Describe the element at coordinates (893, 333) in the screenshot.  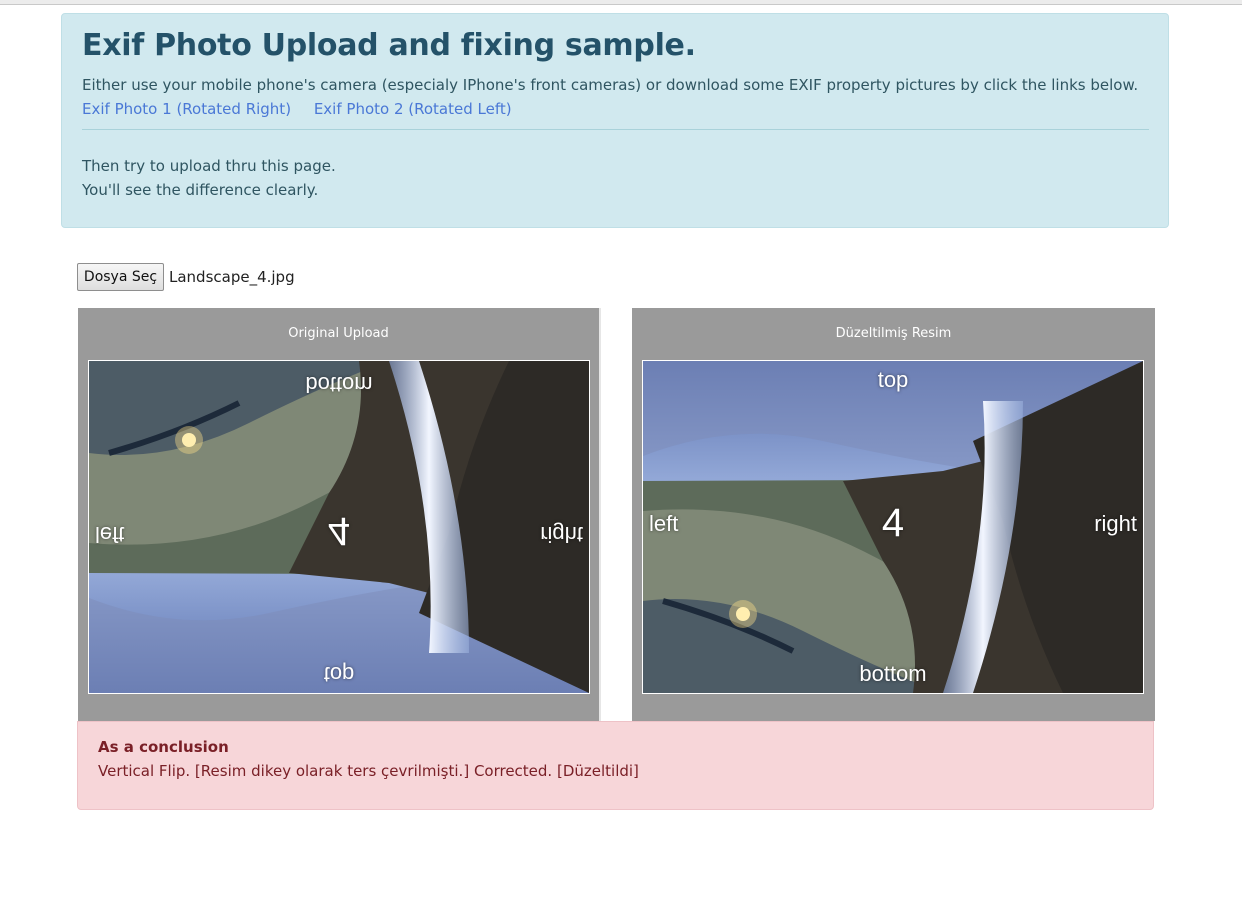
I see `fixed-image-title: Düzeltilmiş Resim` at that location.